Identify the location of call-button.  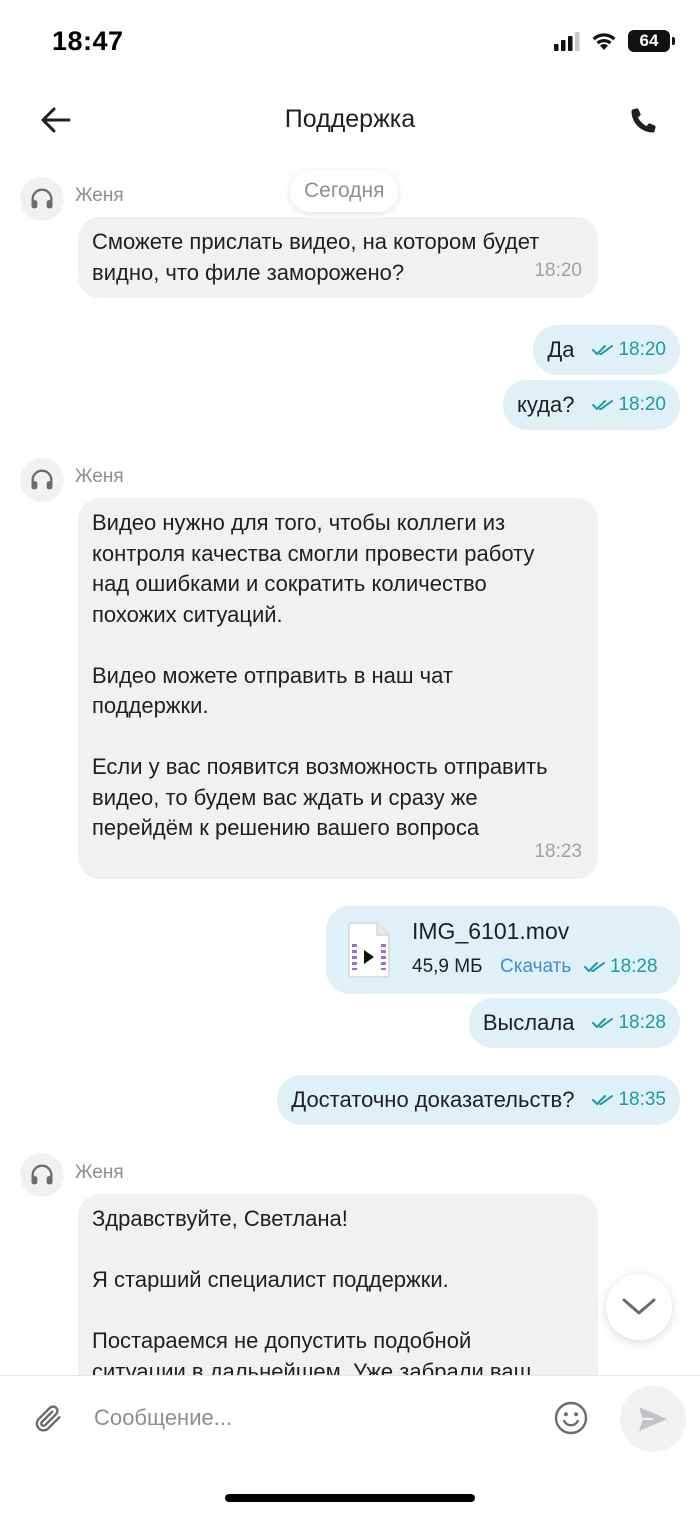
(644, 120).